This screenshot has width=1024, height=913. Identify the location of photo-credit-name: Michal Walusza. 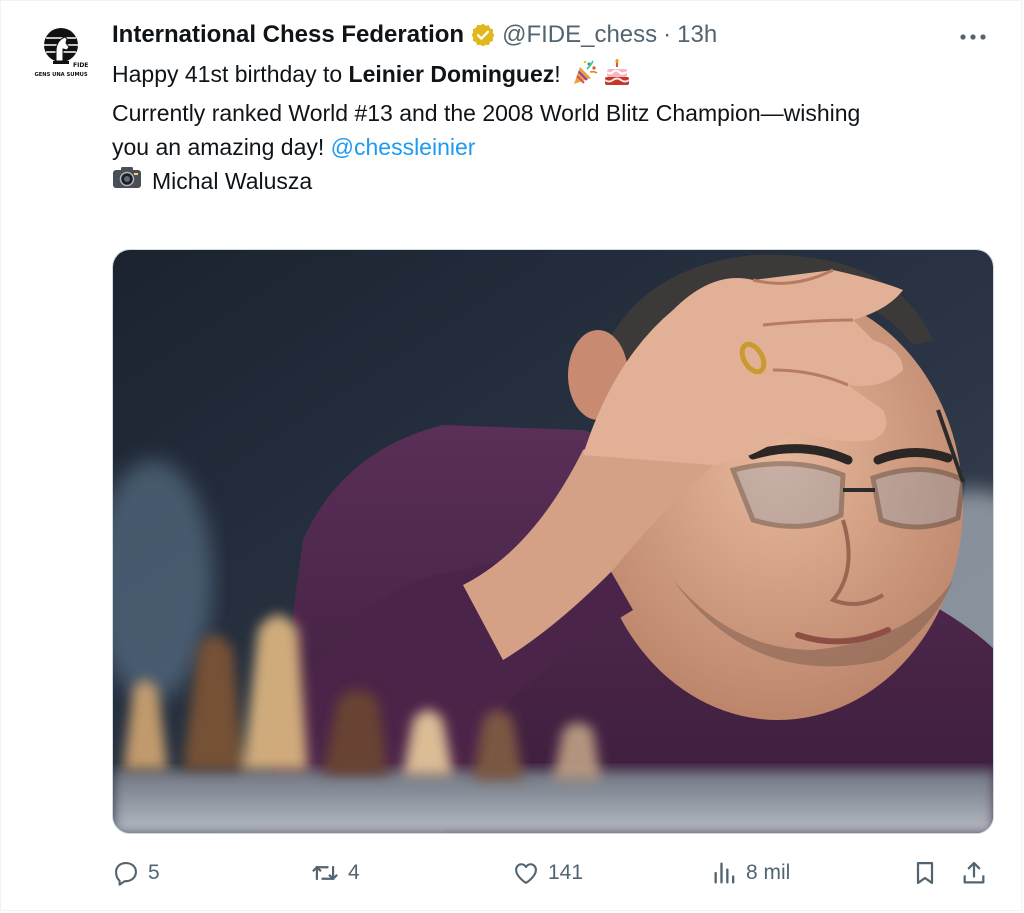
(232, 181).